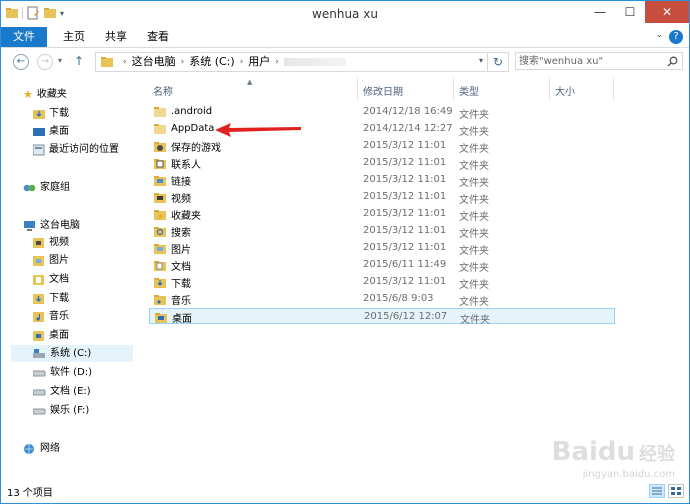  What do you see at coordinates (74, 37) in the screenshot?
I see `tab-home: 主页` at bounding box center [74, 37].